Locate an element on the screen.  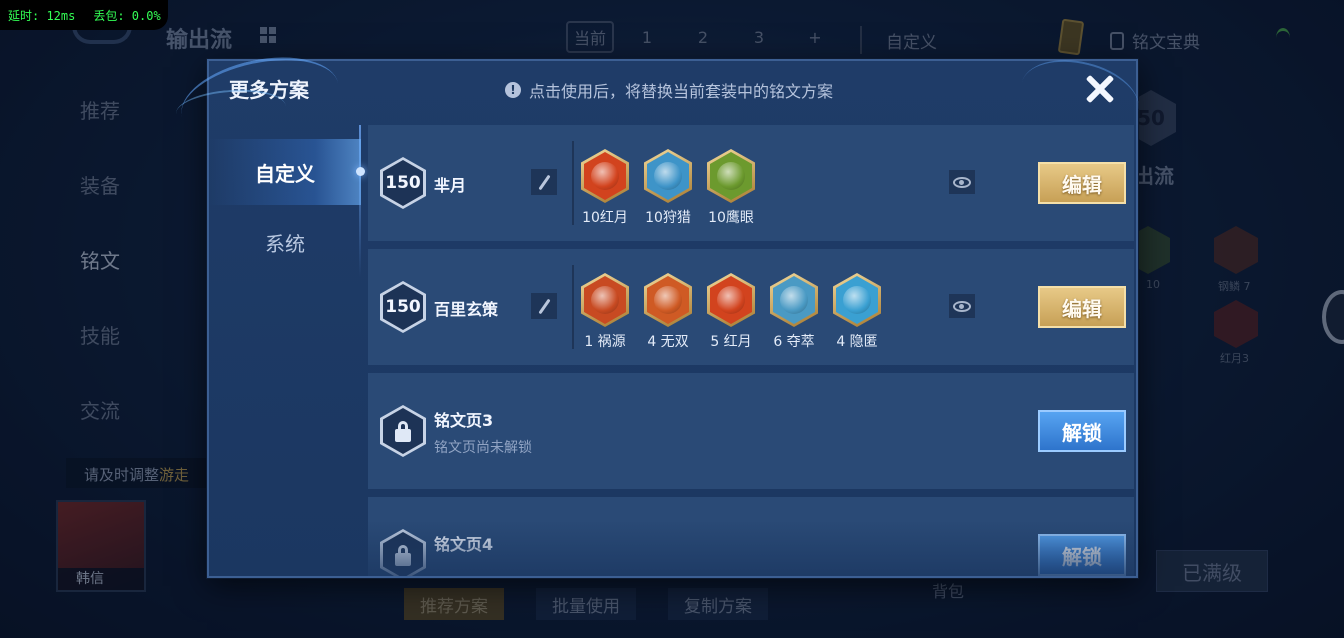
info-icon: ! is located at coordinates (513, 90).